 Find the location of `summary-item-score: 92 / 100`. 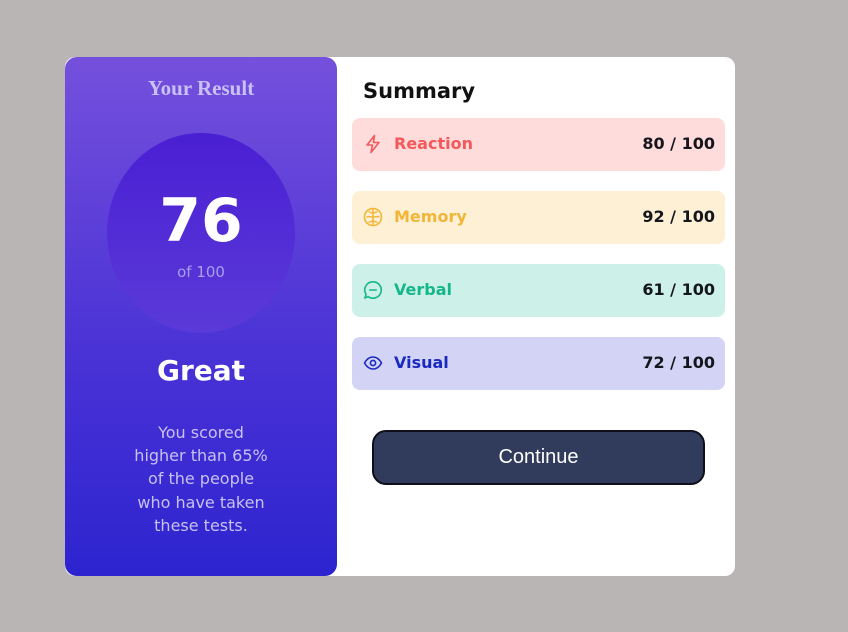

summary-item-score: 92 / 100 is located at coordinates (678, 216).